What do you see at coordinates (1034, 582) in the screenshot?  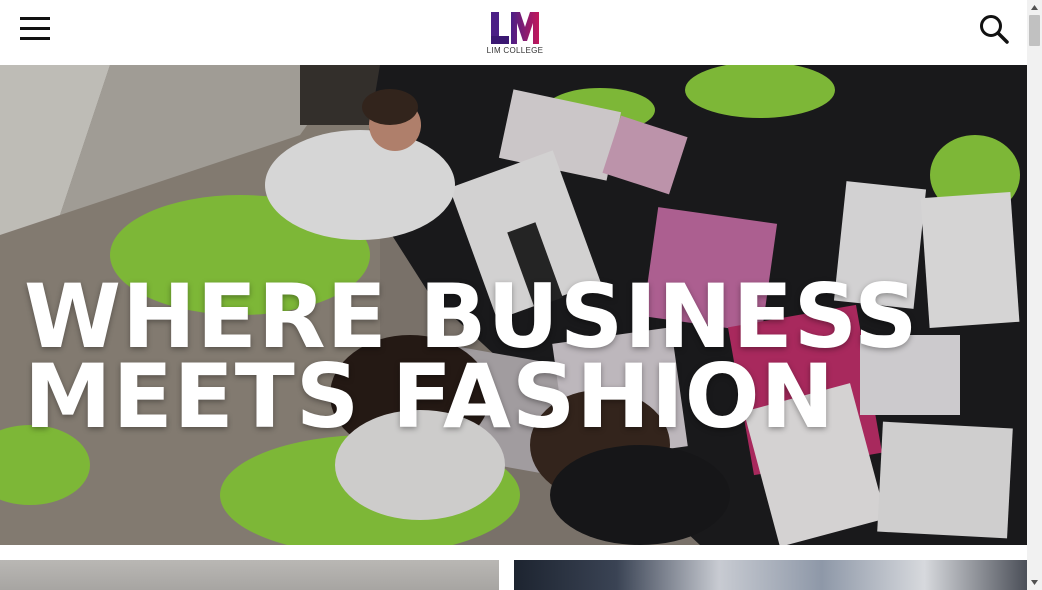 I see `scroll-down-arrow-icon` at bounding box center [1034, 582].